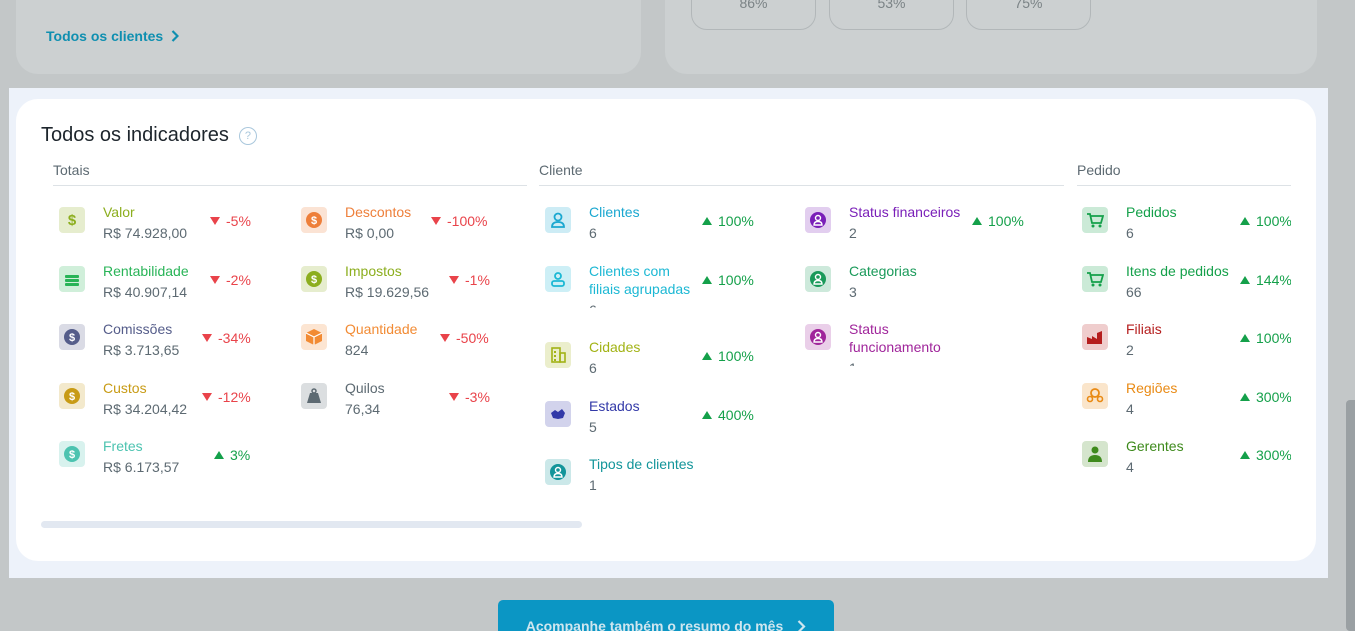 The width and height of the screenshot is (1355, 631). I want to click on indicator-change: 3%, so click(232, 455).